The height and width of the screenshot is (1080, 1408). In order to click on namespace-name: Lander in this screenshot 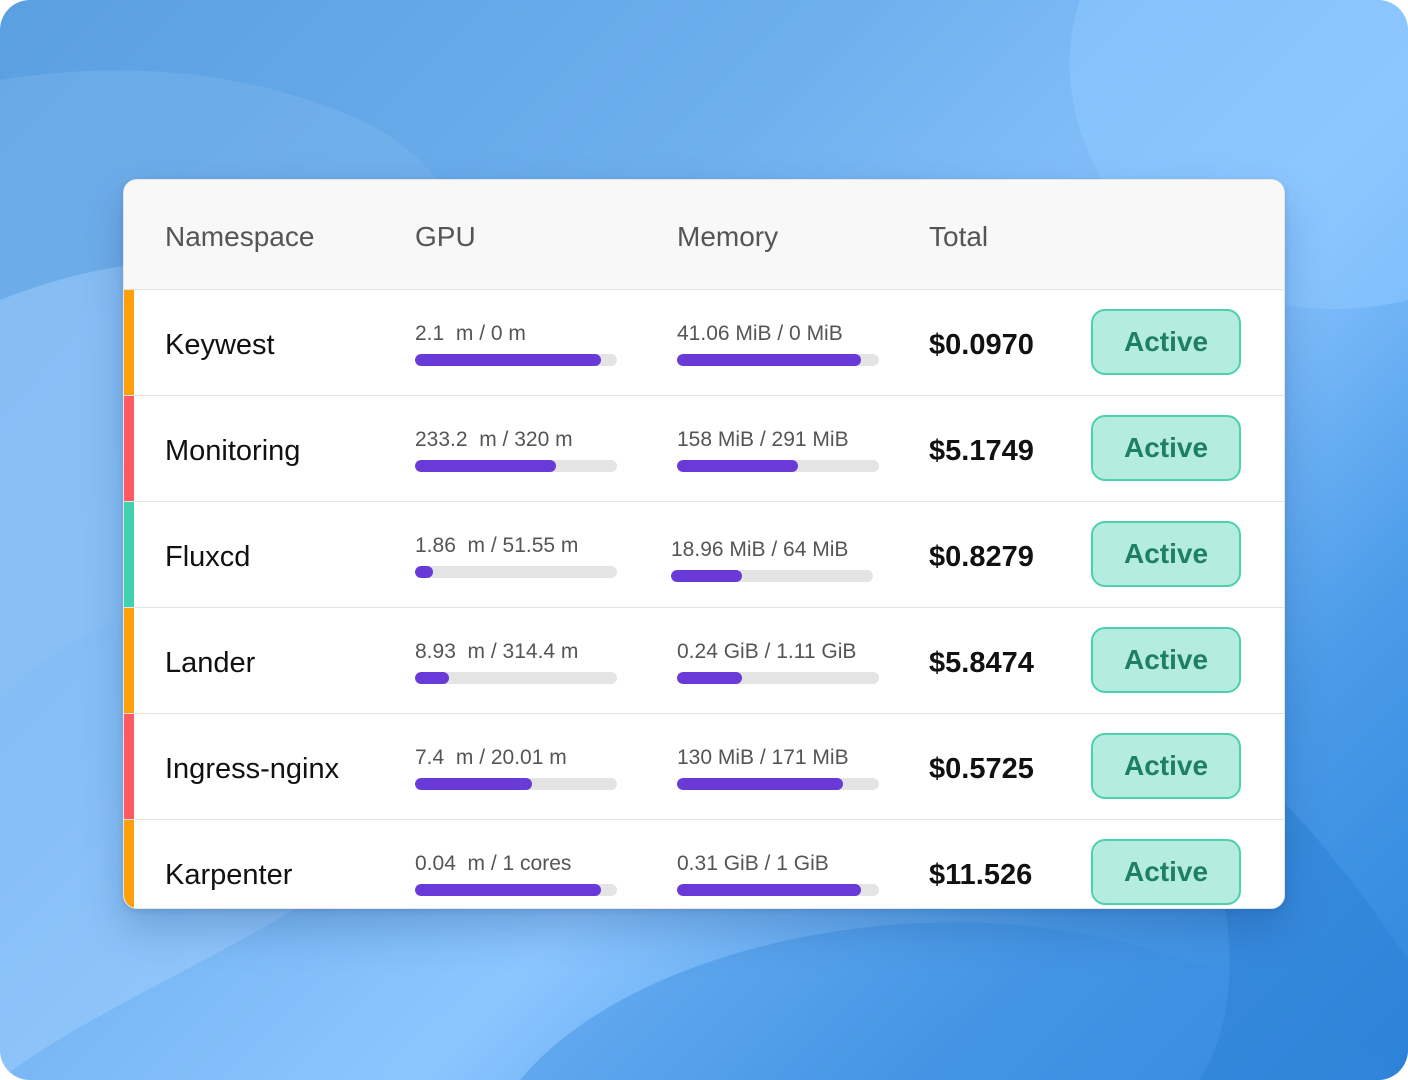, I will do `click(210, 663)`.